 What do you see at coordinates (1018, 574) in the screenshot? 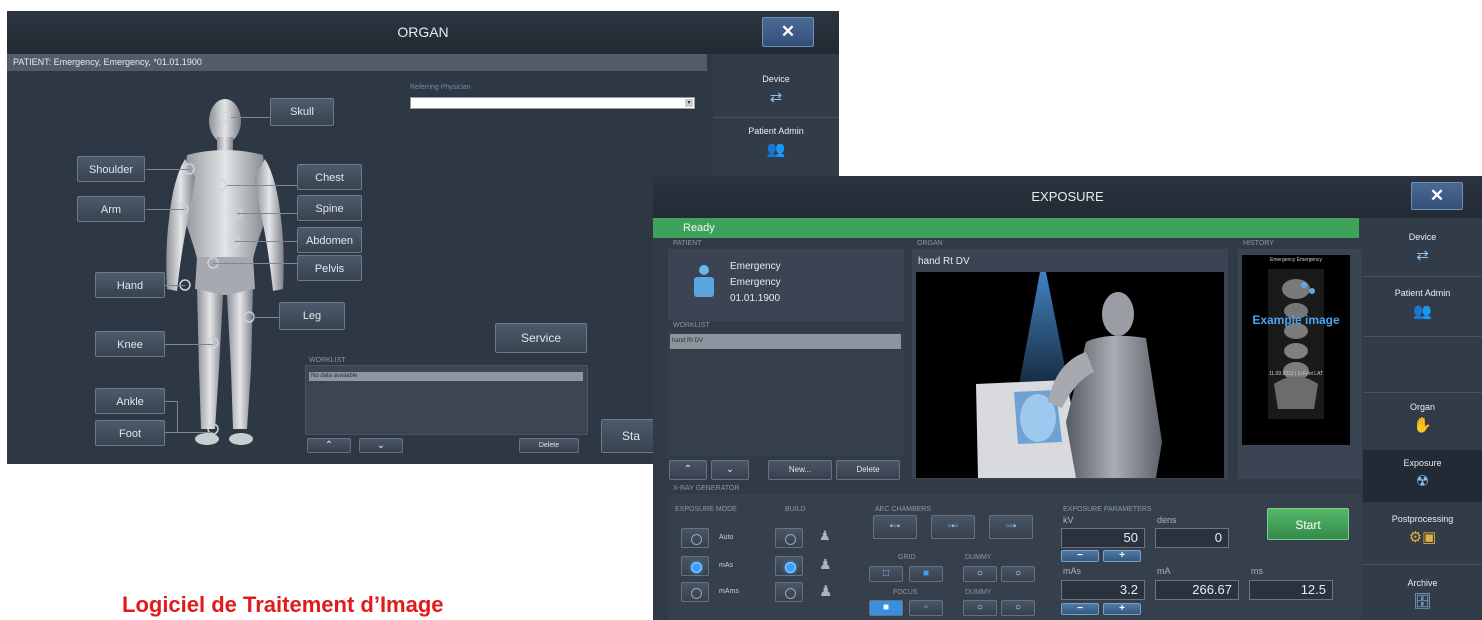
I see `dummy-1b-button: ○` at bounding box center [1018, 574].